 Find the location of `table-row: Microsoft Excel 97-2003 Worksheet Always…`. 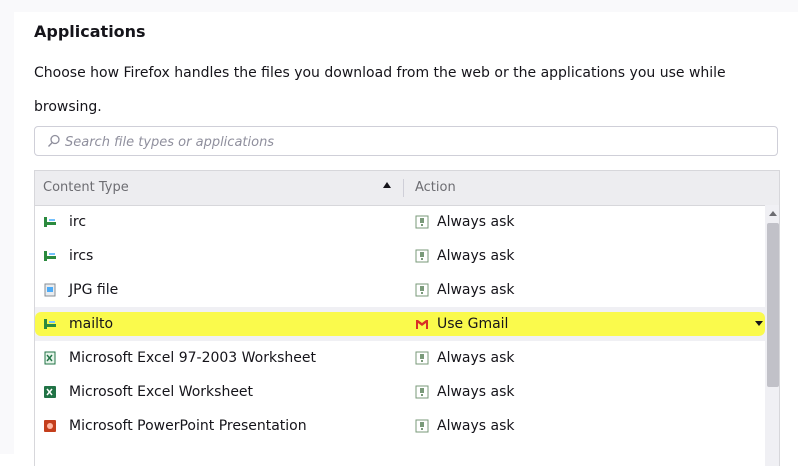

table-row: Microsoft Excel 97-2003 Worksheet Always… is located at coordinates (400, 358).